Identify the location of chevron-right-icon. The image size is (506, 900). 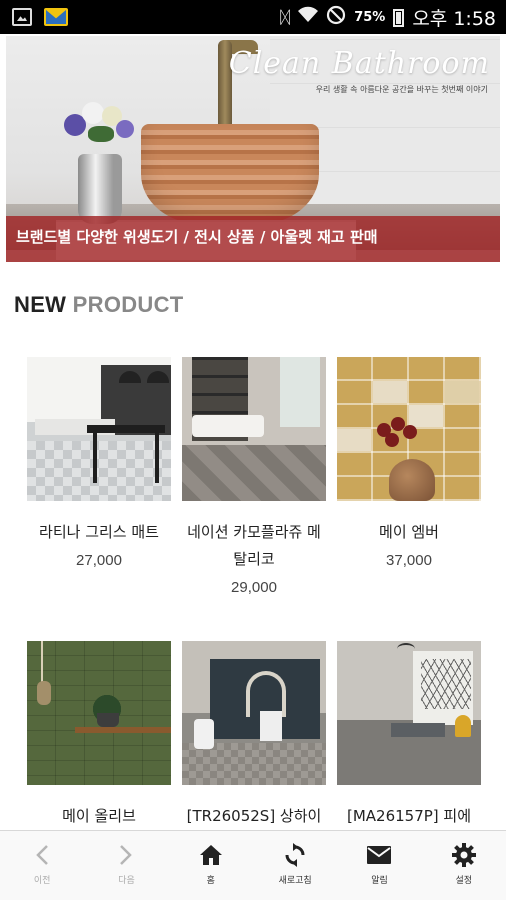
(126, 855).